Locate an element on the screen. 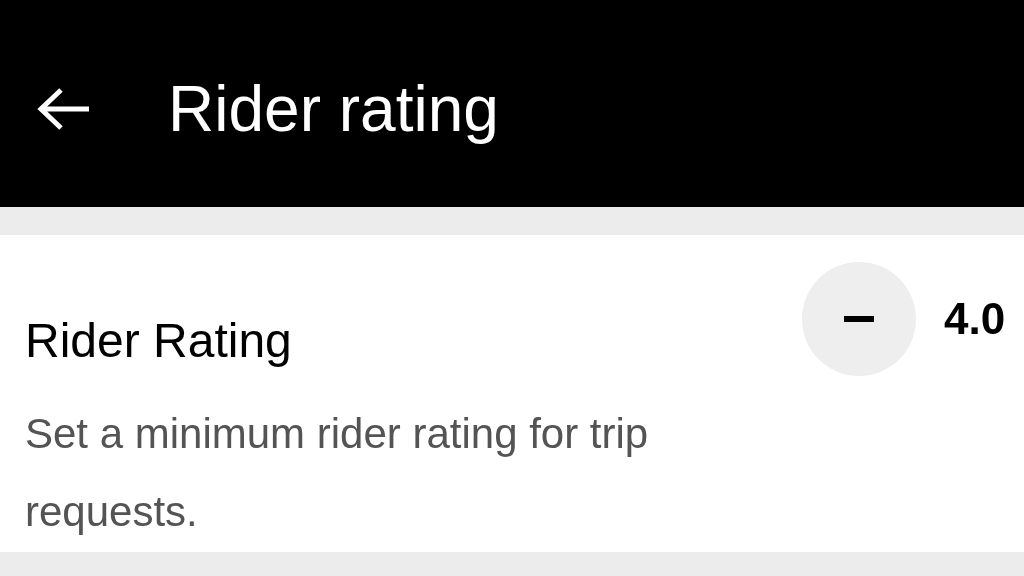 The height and width of the screenshot is (576, 1024). setting-title: Rider Rating is located at coordinates (159, 341).